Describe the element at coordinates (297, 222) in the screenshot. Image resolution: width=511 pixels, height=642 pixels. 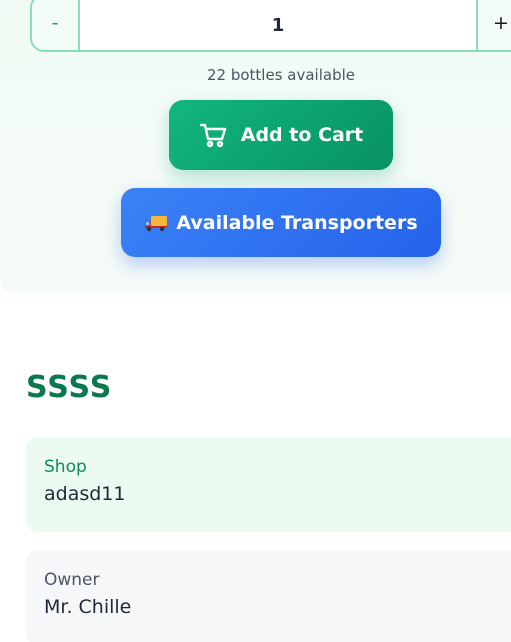
I see `available-transporters-label: Available Transporters` at that location.